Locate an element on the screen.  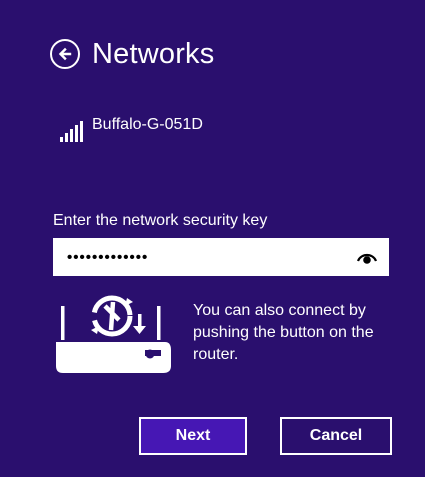
eye-icon is located at coordinates (367, 258).